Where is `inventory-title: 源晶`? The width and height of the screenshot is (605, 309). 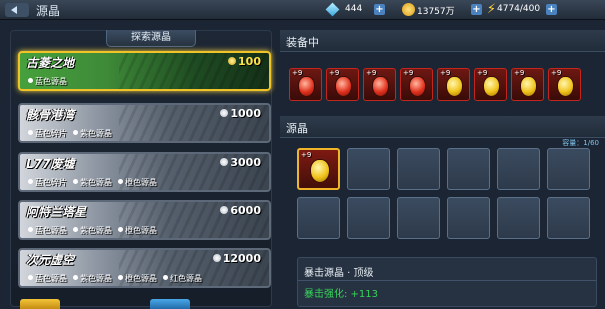 inventory-title: 源晶 is located at coordinates (297, 128).